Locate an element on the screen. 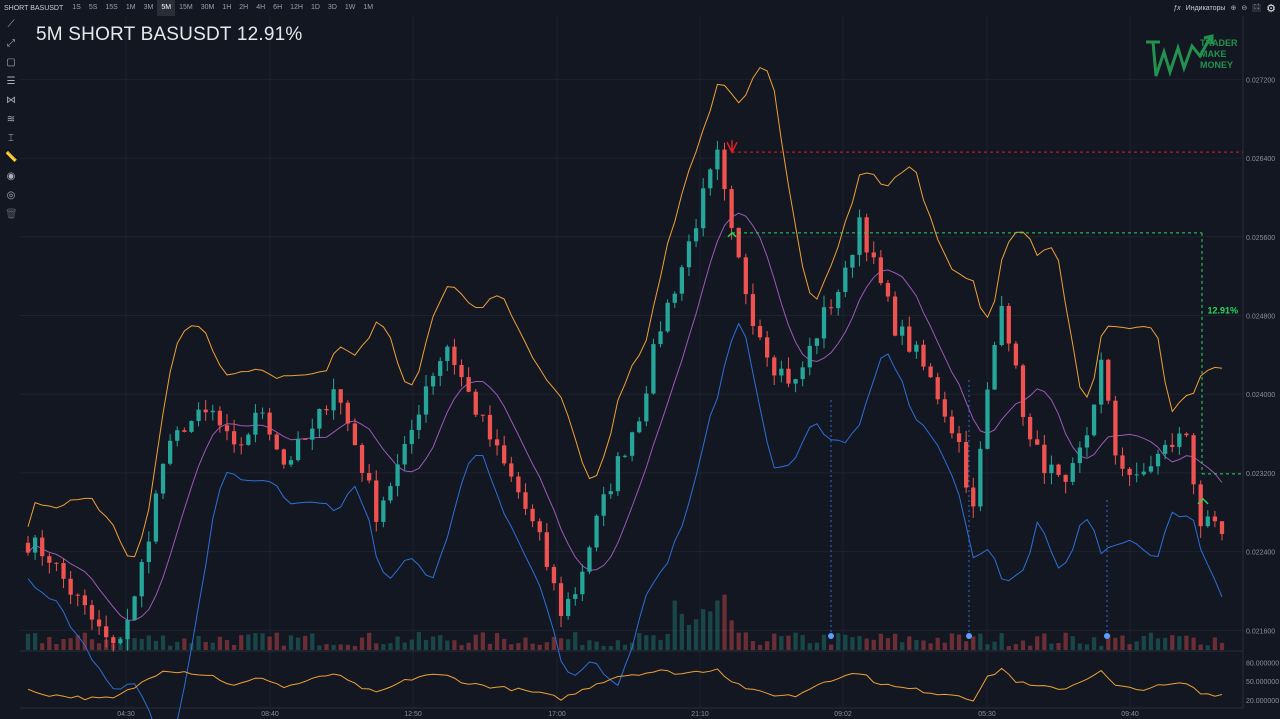 Image resolution: width=1280 pixels, height=719 pixels. timeframe-15m: 15M is located at coordinates (186, 8).